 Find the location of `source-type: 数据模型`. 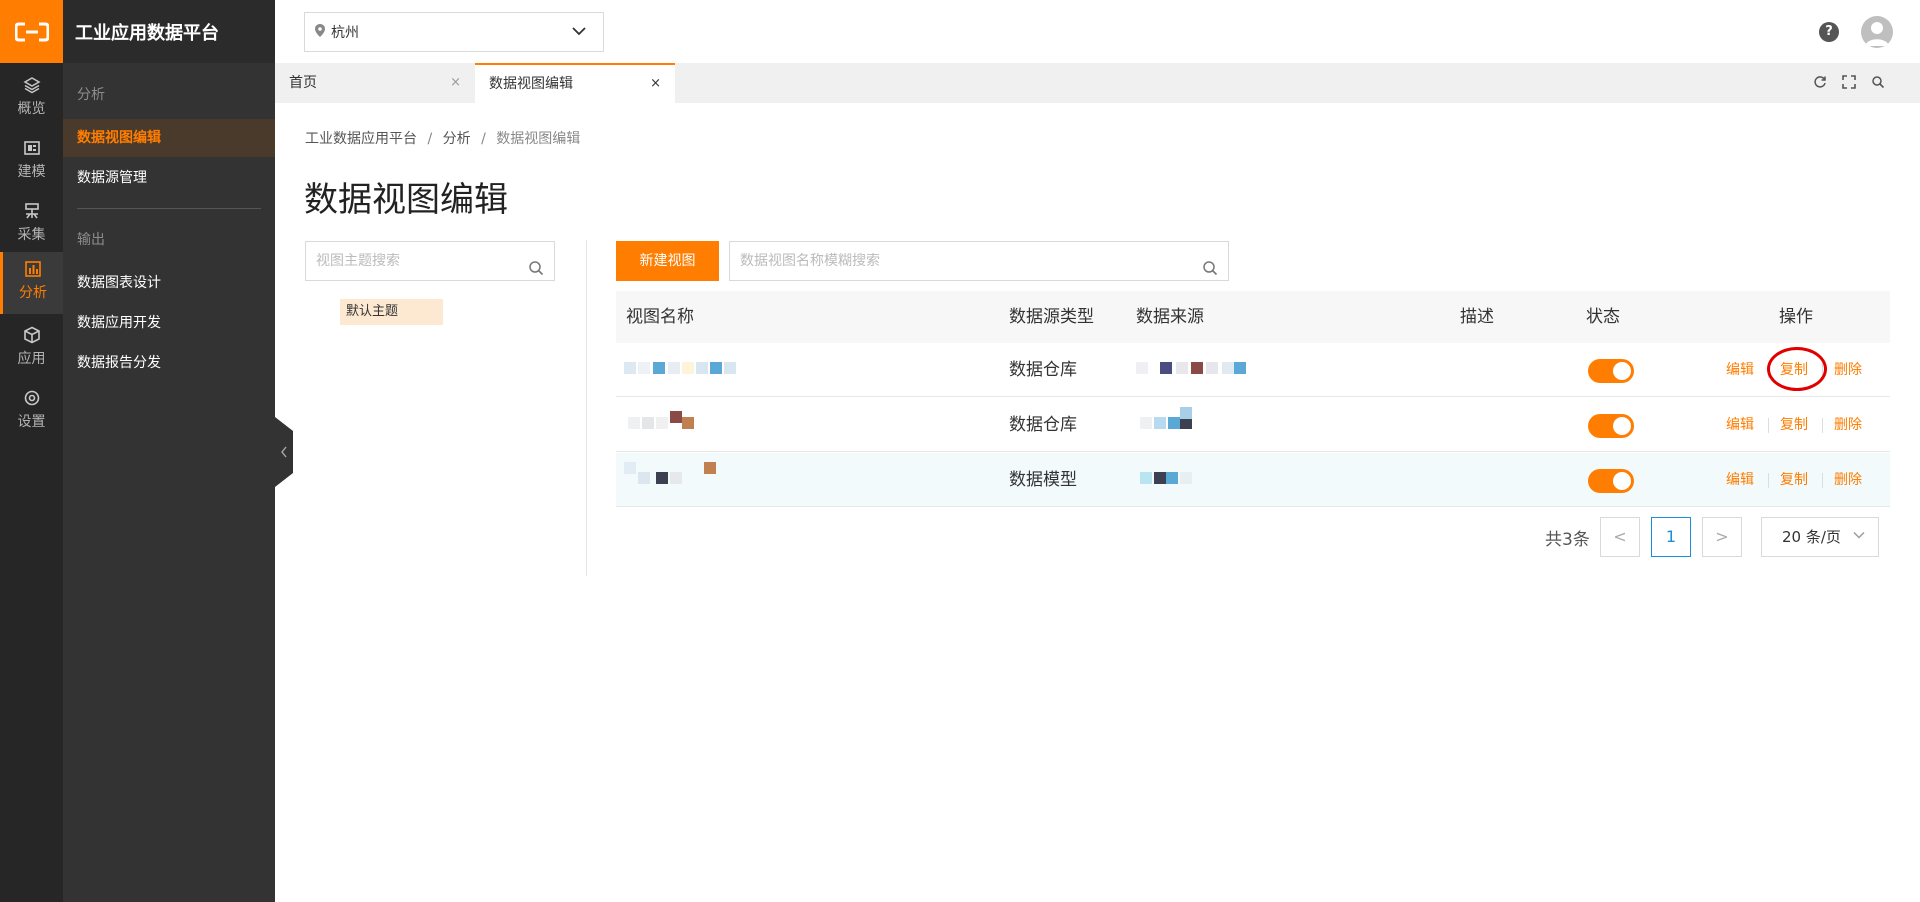

source-type: 数据模型 is located at coordinates (1043, 480).